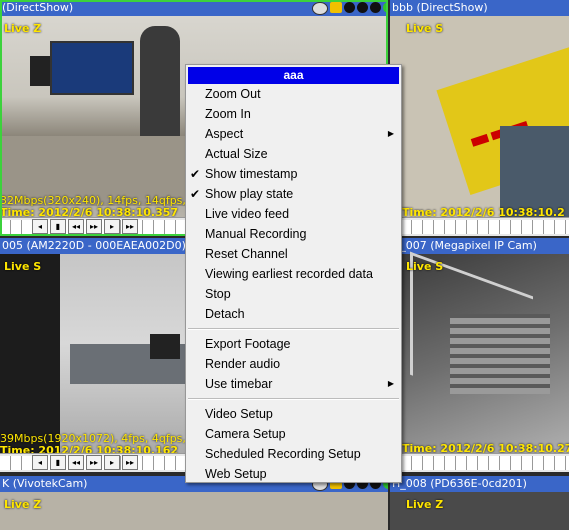  I want to click on menu-item-label: Zoom In, so click(228, 114).